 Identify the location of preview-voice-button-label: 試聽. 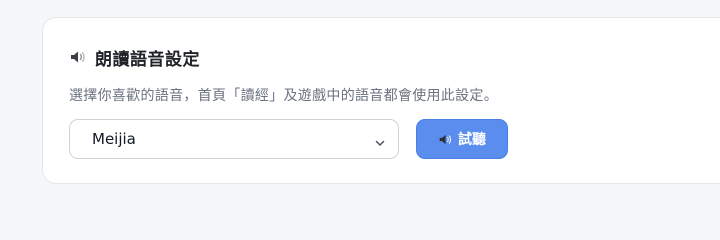
(472, 140).